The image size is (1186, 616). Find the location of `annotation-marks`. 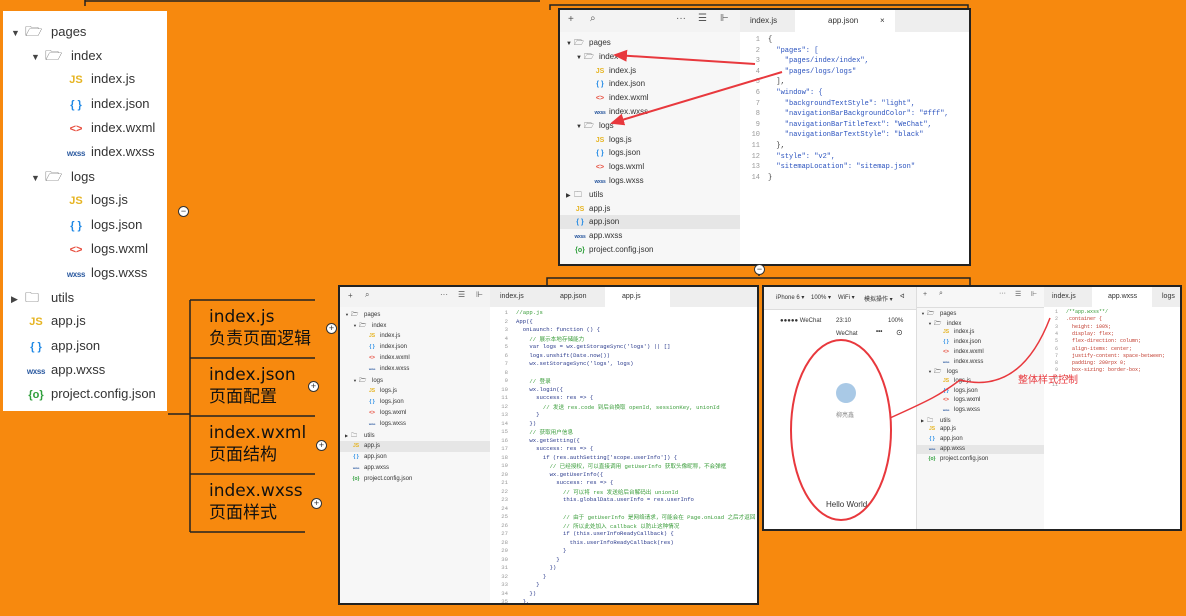

annotation-marks is located at coordinates (920, 419).